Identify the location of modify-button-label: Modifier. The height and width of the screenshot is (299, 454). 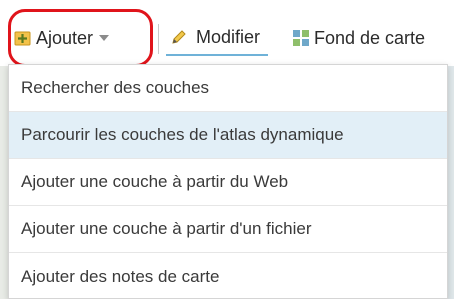
(228, 36).